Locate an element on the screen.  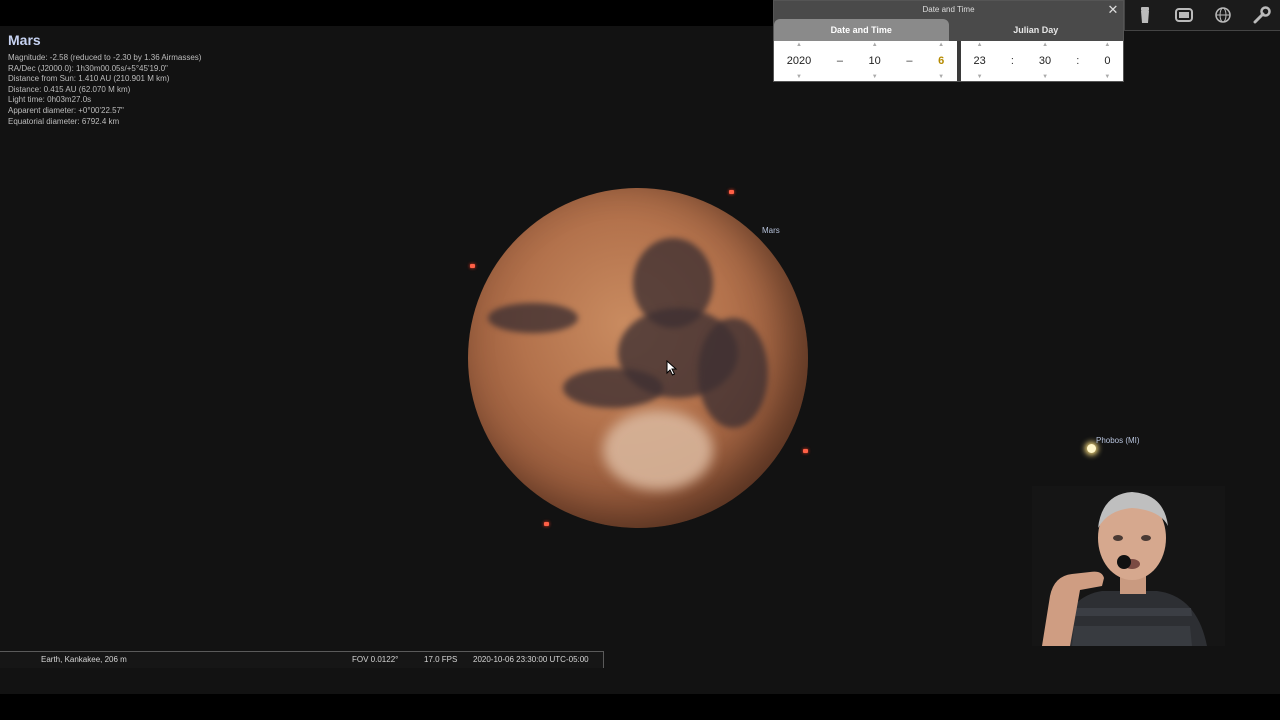
tab-julian-day: Julian Day is located at coordinates (1036, 30).